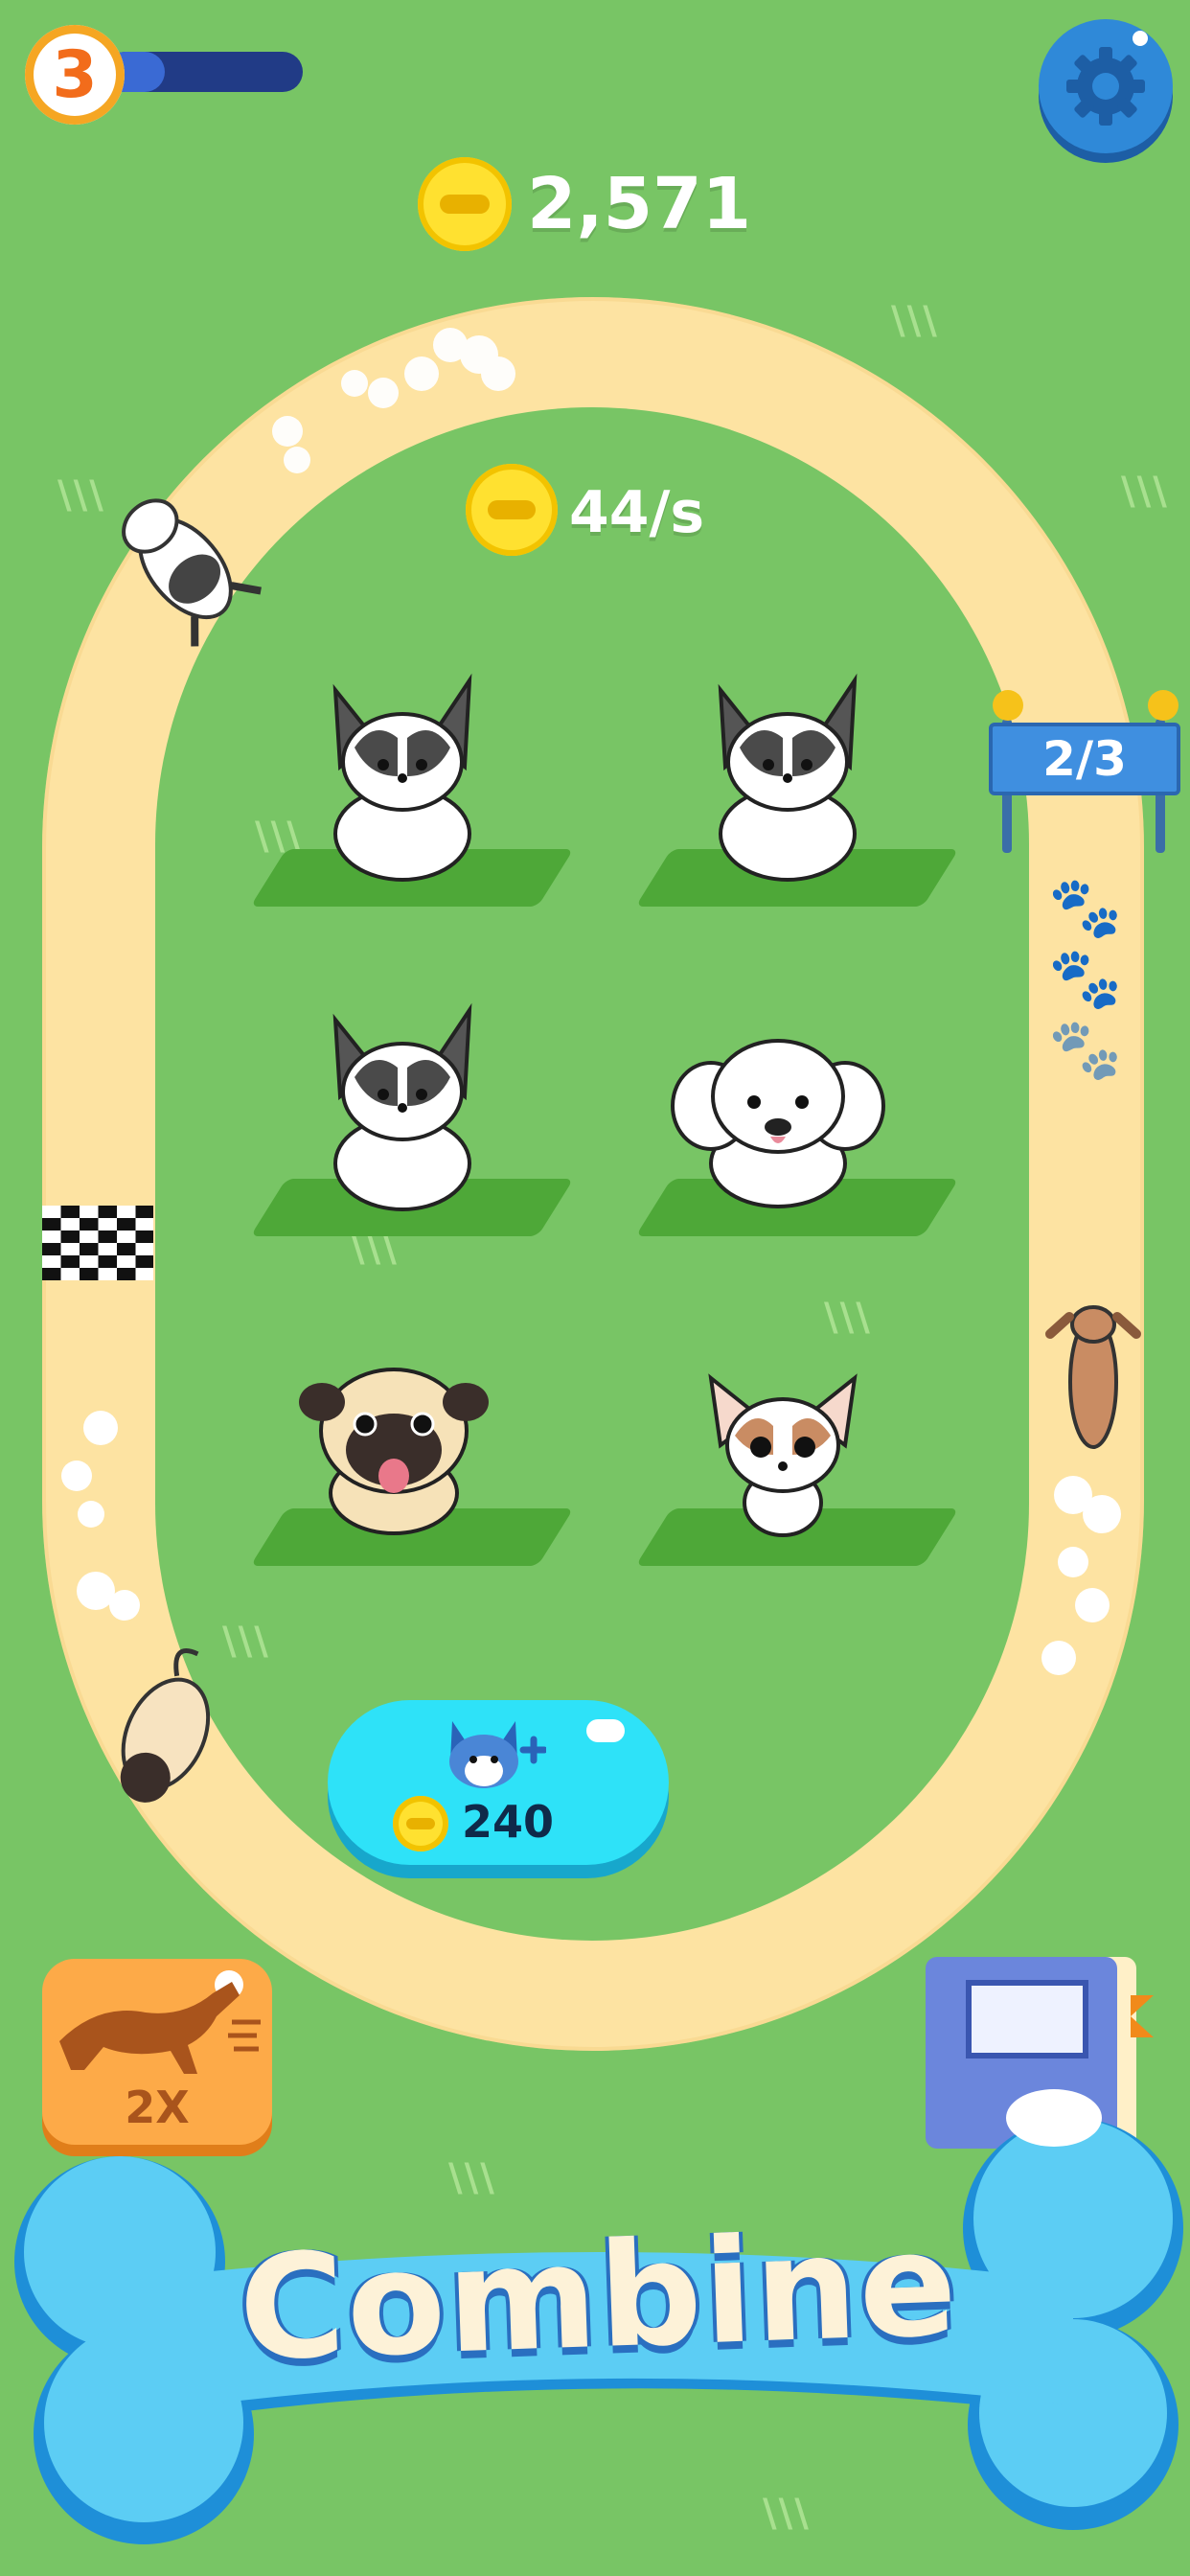  Describe the element at coordinates (1084, 759) in the screenshot. I see `lap-counter: 2/3` at that location.